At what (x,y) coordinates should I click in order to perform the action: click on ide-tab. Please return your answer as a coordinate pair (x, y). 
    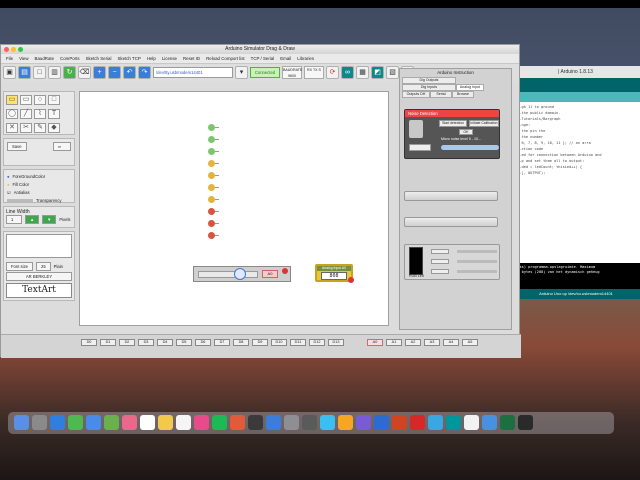
    Looking at the image, I should click on (575, 97).